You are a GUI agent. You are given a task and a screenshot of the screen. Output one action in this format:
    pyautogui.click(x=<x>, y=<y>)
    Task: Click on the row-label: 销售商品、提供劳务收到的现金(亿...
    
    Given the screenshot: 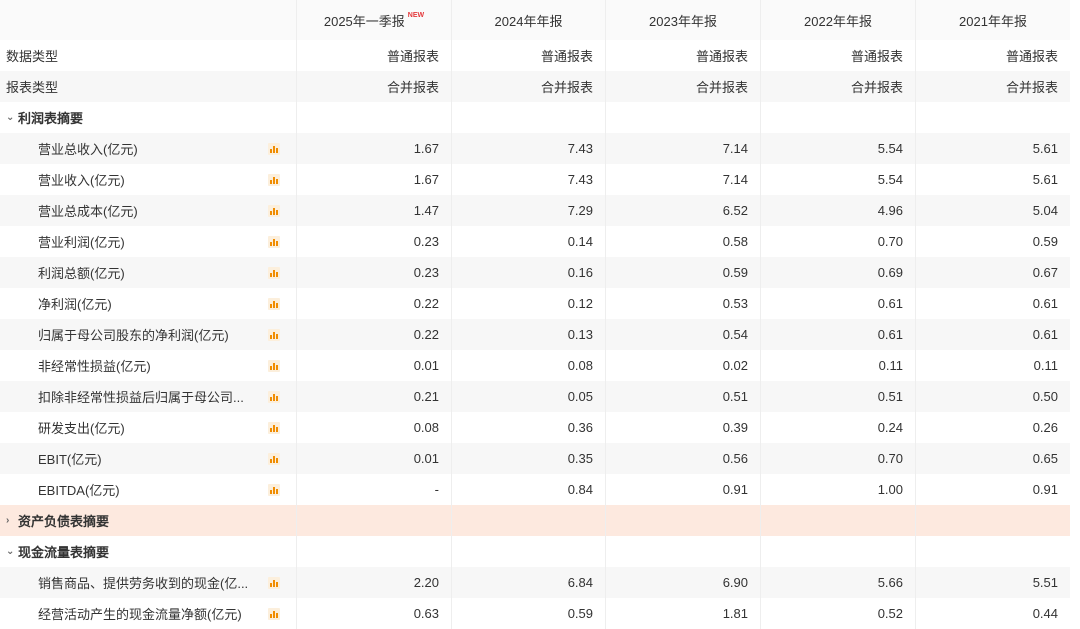 What is the action you would take?
    pyautogui.click(x=143, y=583)
    